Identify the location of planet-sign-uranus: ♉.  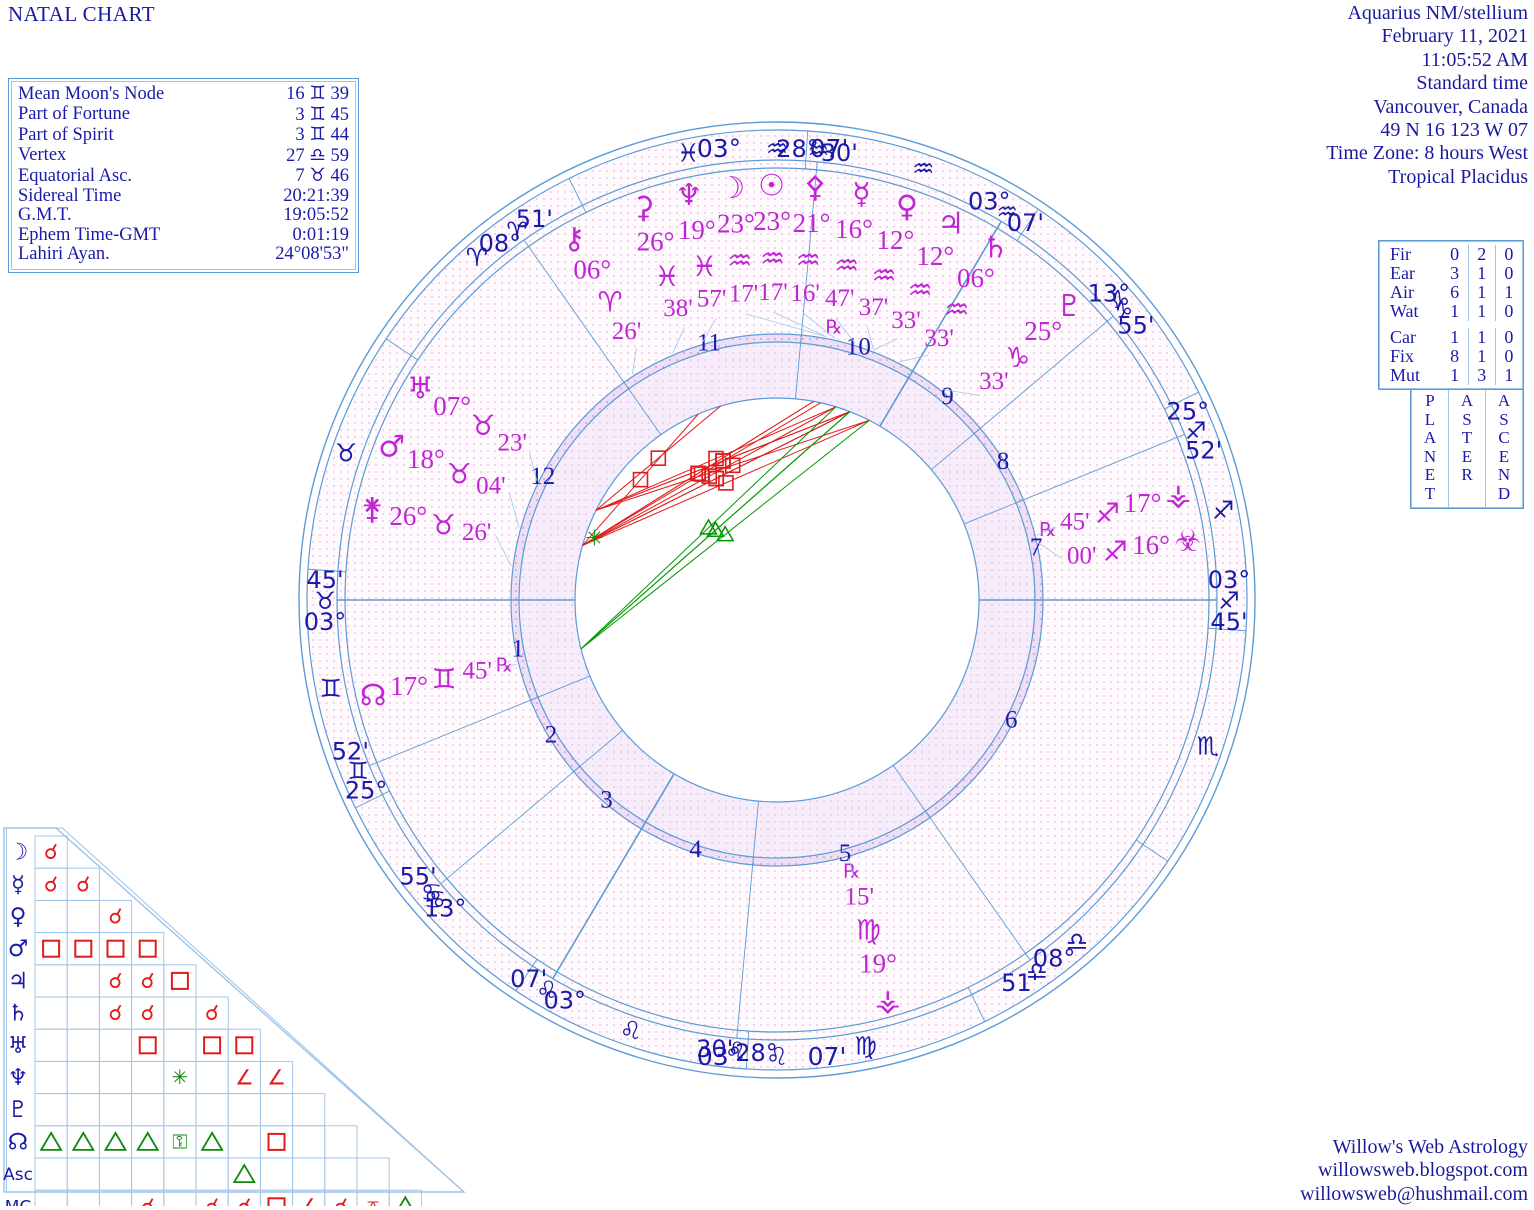
(483, 425).